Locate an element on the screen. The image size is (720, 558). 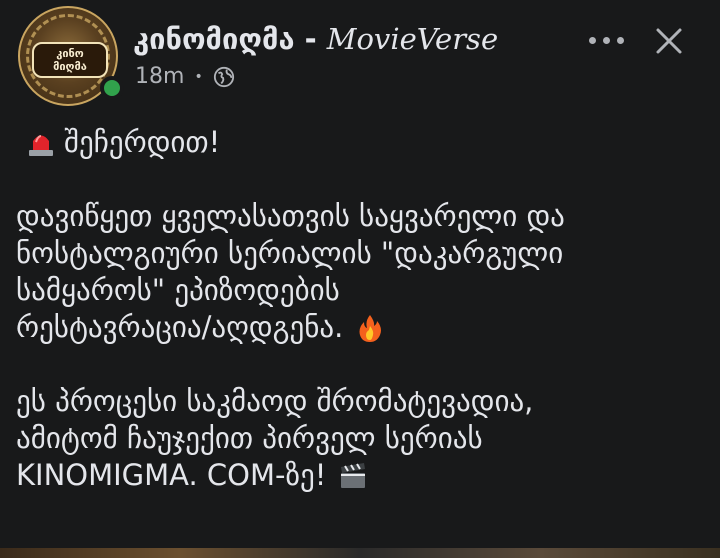
post-line: დავიწყეთ ყველასათვის საყვარელი და is located at coordinates (361, 216).